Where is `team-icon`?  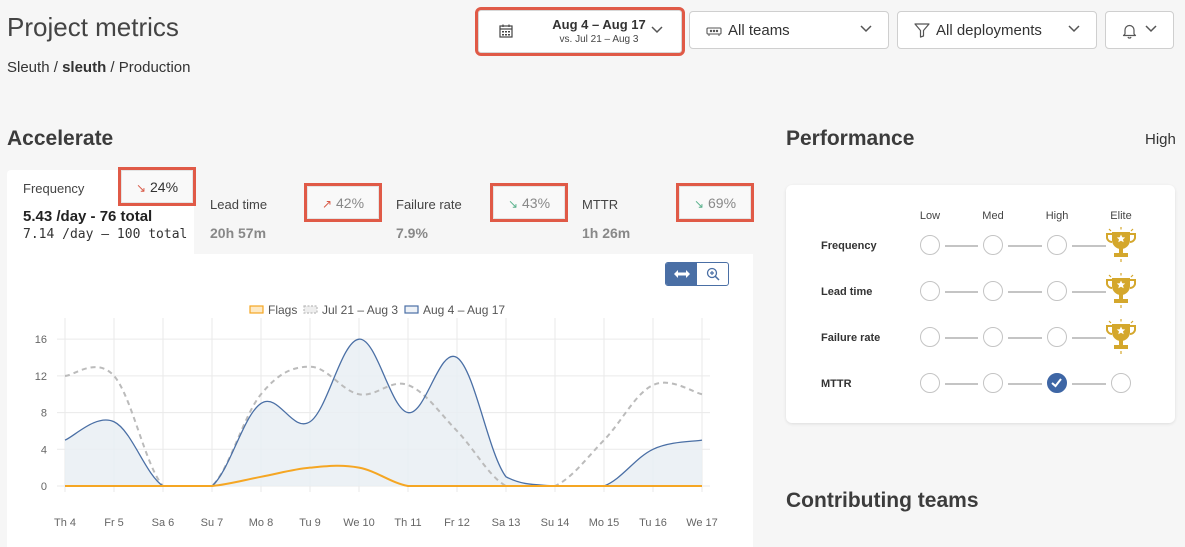 team-icon is located at coordinates (714, 31).